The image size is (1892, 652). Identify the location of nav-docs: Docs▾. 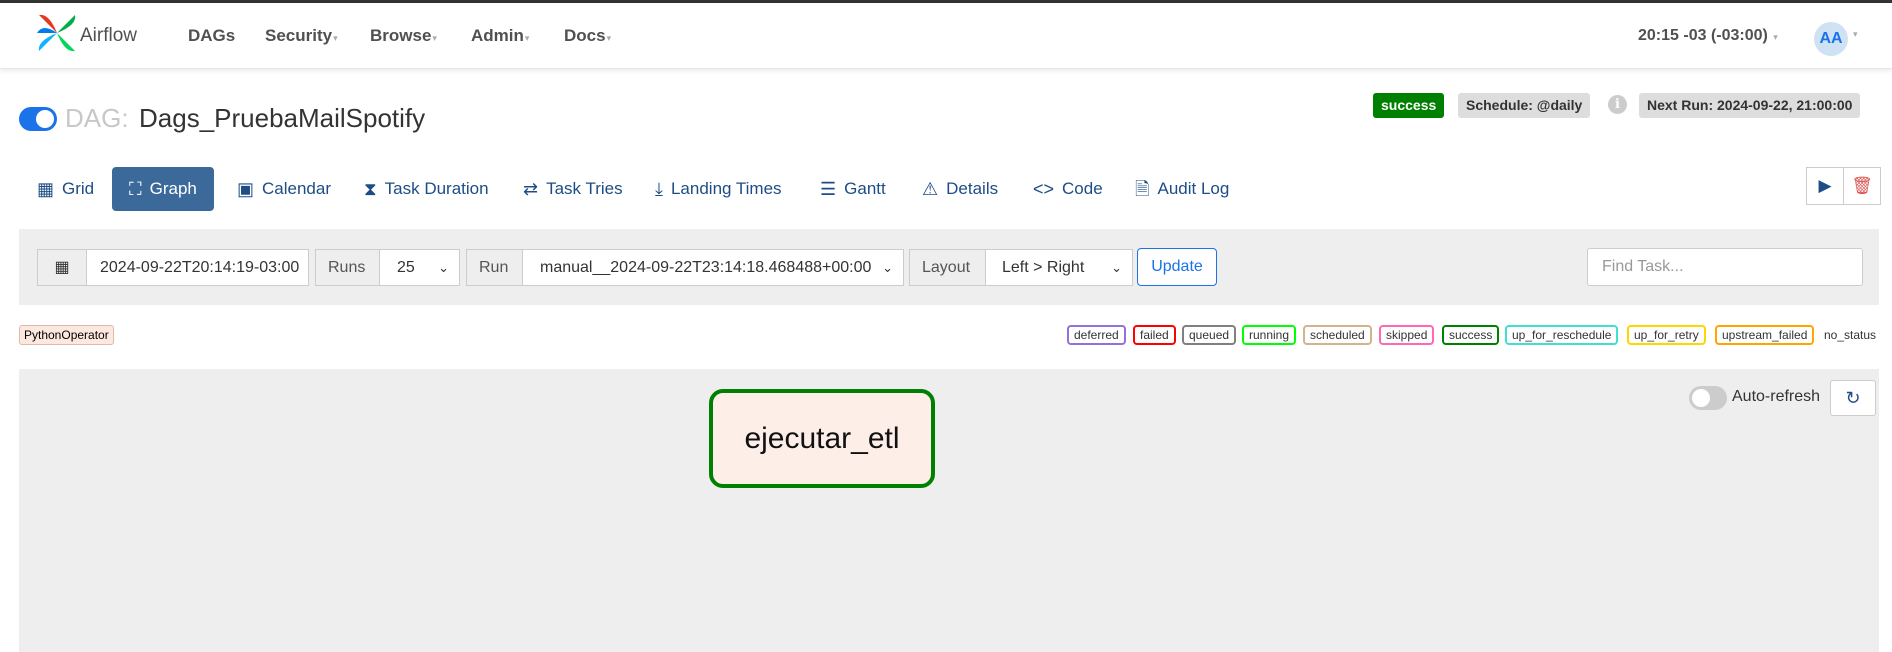
(587, 36).